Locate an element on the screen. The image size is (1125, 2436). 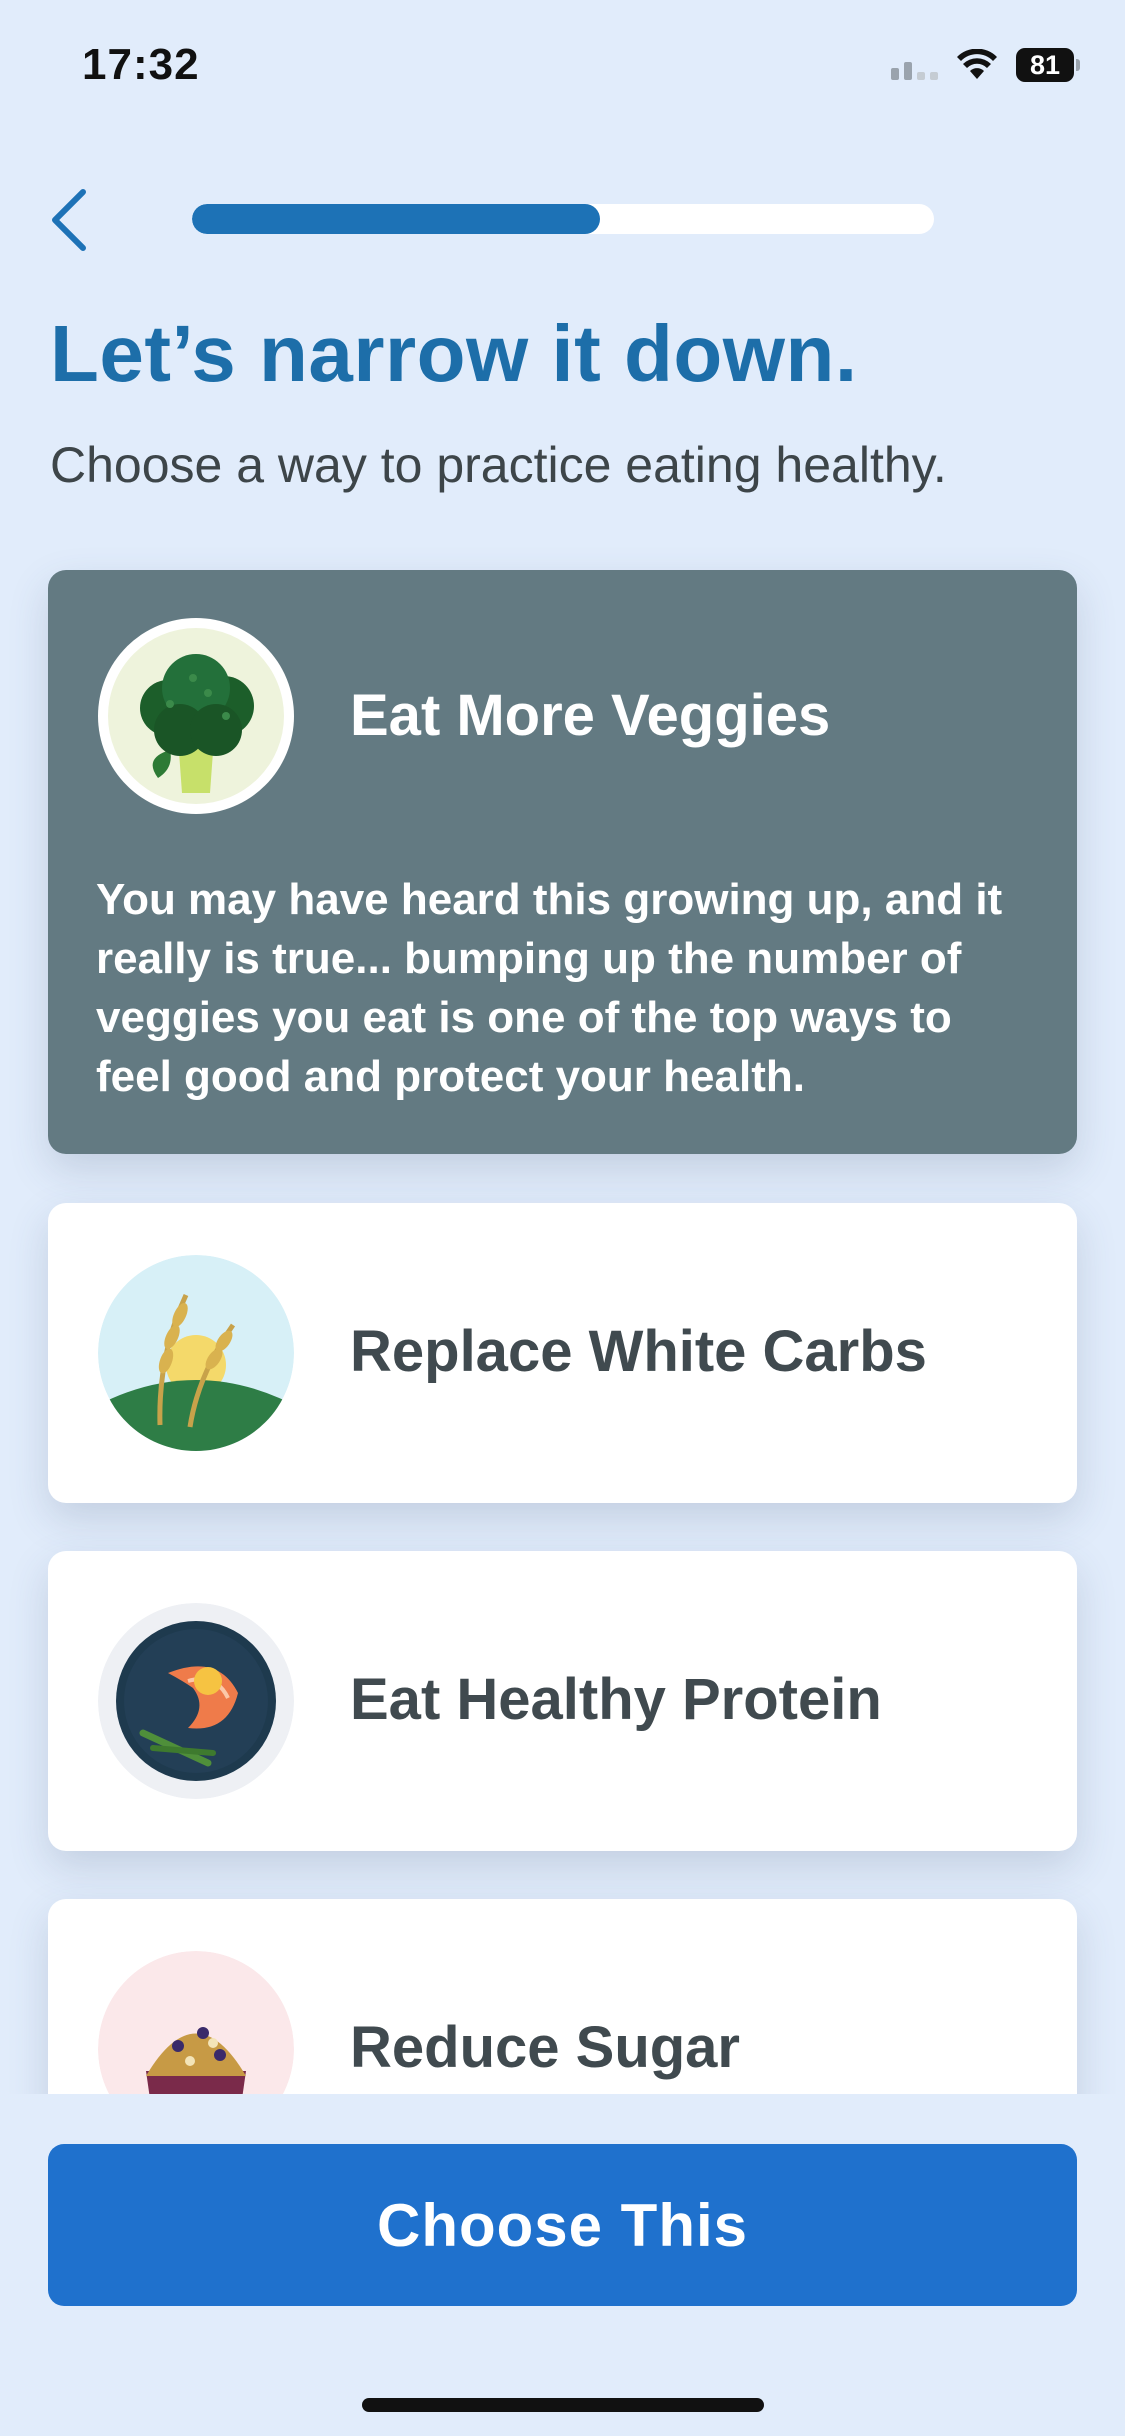
broccoli-icon is located at coordinates (196, 716).